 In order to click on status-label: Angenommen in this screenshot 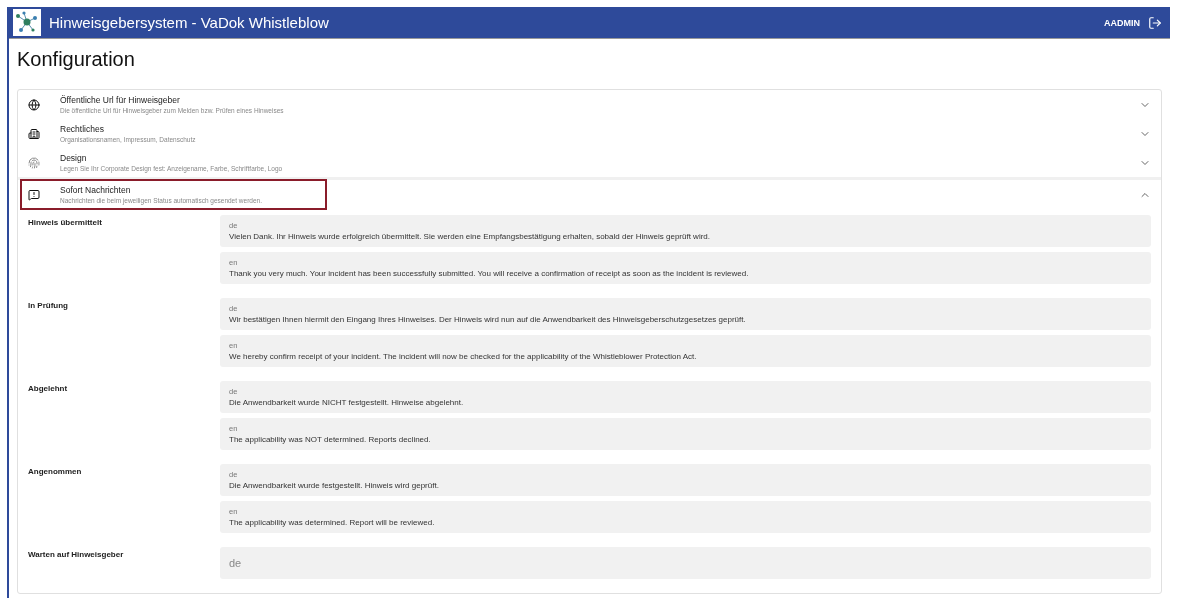, I will do `click(55, 472)`.